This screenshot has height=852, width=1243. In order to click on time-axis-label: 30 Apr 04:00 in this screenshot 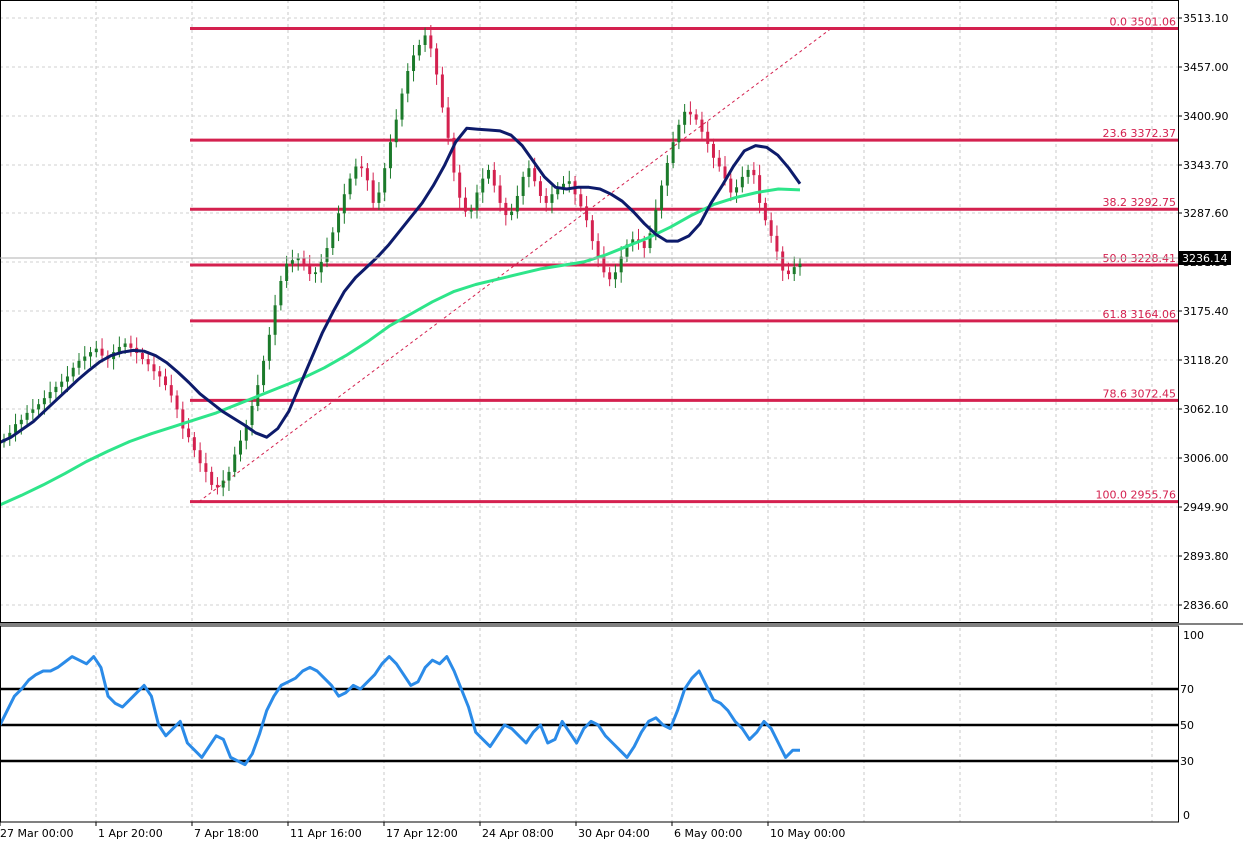, I will do `click(614, 833)`.